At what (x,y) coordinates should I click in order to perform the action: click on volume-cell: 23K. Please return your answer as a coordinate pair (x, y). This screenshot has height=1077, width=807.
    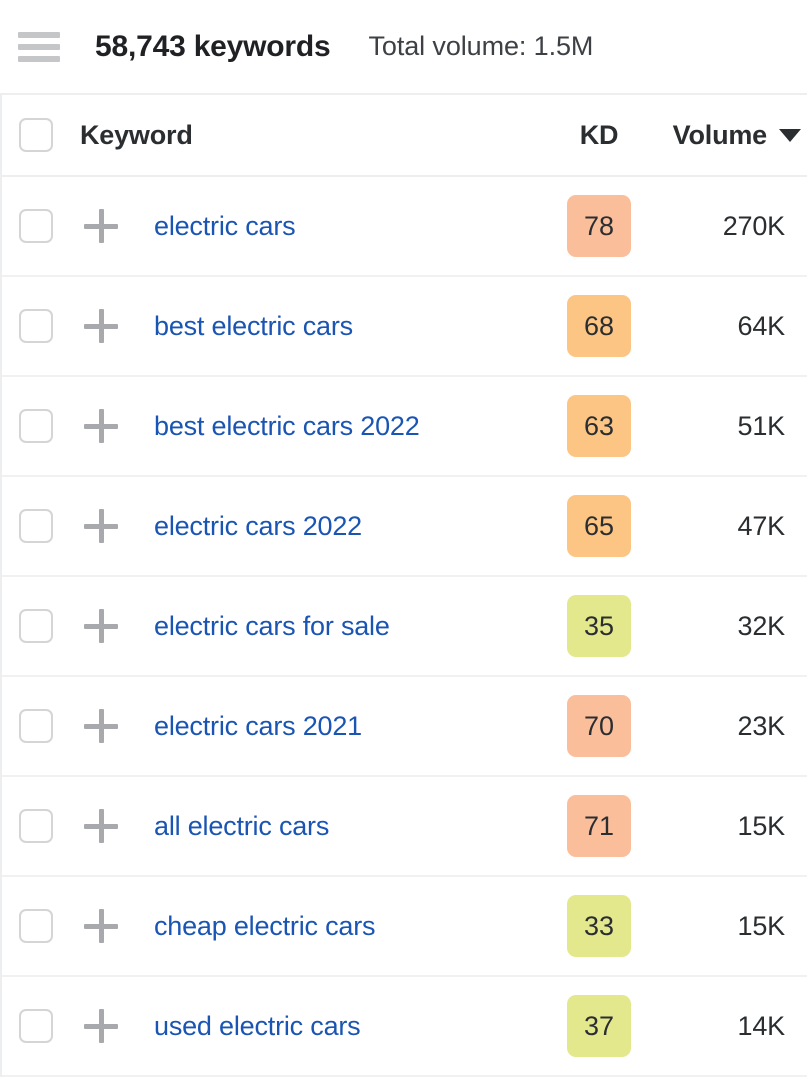
    Looking at the image, I should click on (733, 726).